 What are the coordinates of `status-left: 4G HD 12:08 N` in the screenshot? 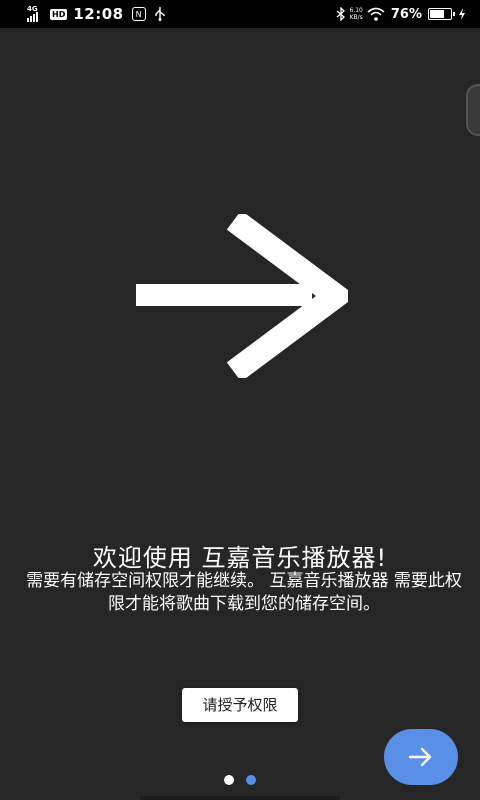 It's located at (98, 14).